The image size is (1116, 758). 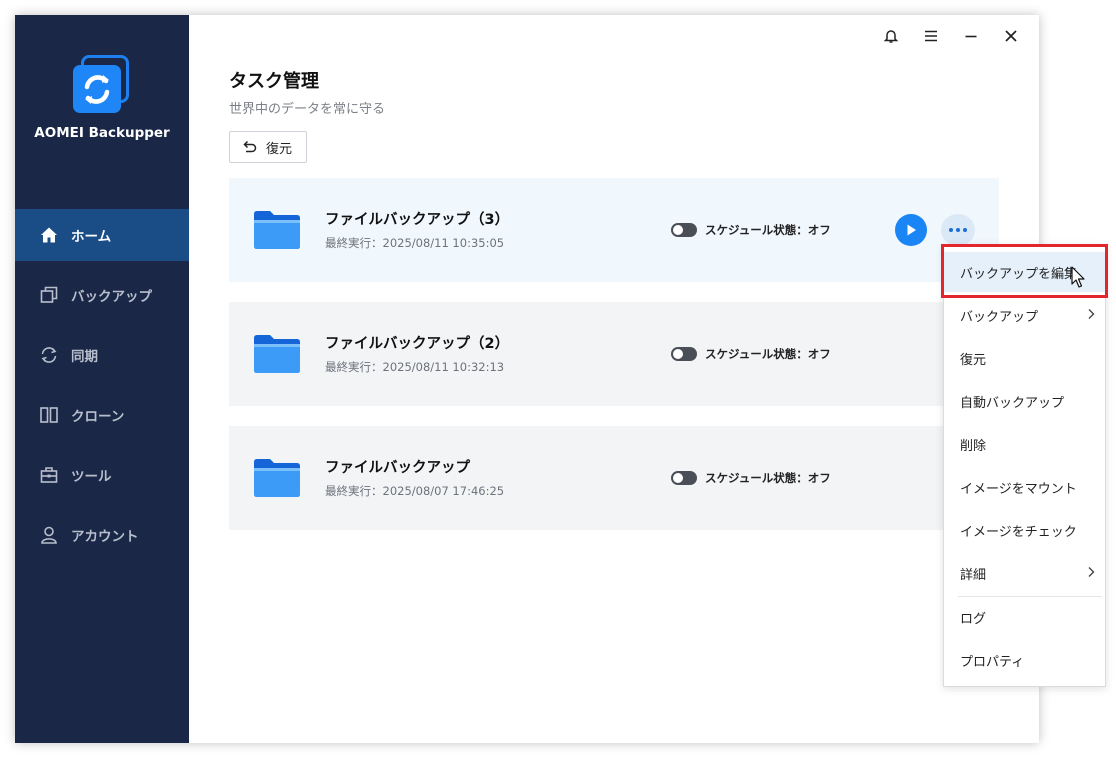 What do you see at coordinates (415, 243) in the screenshot?
I see `task-last-run: 最終実行：2025/08/11 10:35:05` at bounding box center [415, 243].